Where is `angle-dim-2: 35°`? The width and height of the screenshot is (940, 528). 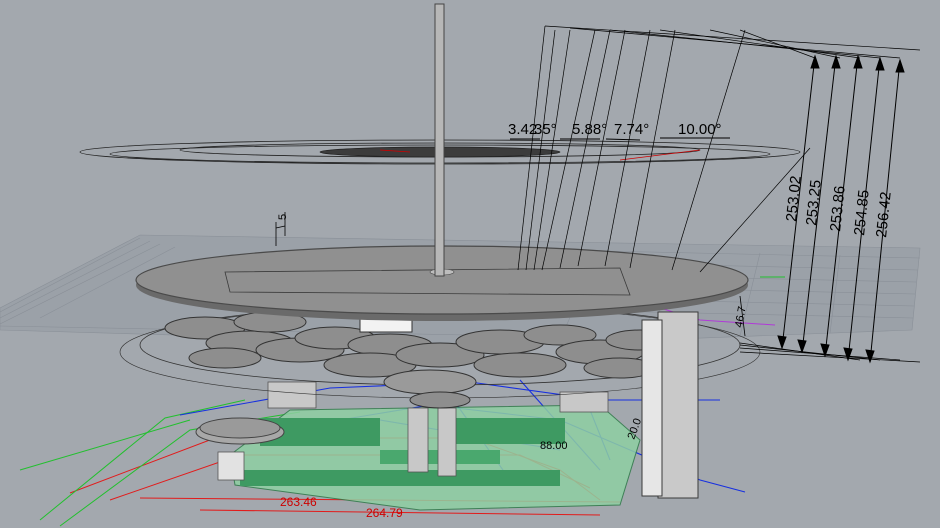
angle-dim-2: 35° is located at coordinates (545, 129).